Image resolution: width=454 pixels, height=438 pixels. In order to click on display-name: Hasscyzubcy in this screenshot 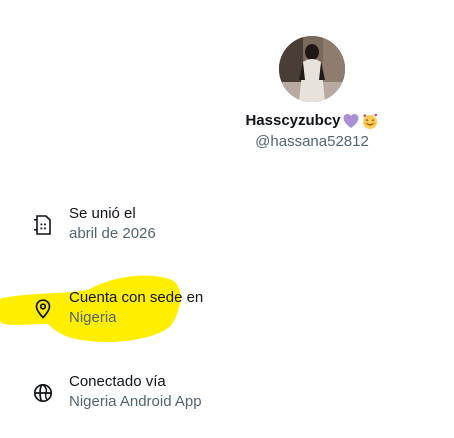, I will do `click(311, 121)`.